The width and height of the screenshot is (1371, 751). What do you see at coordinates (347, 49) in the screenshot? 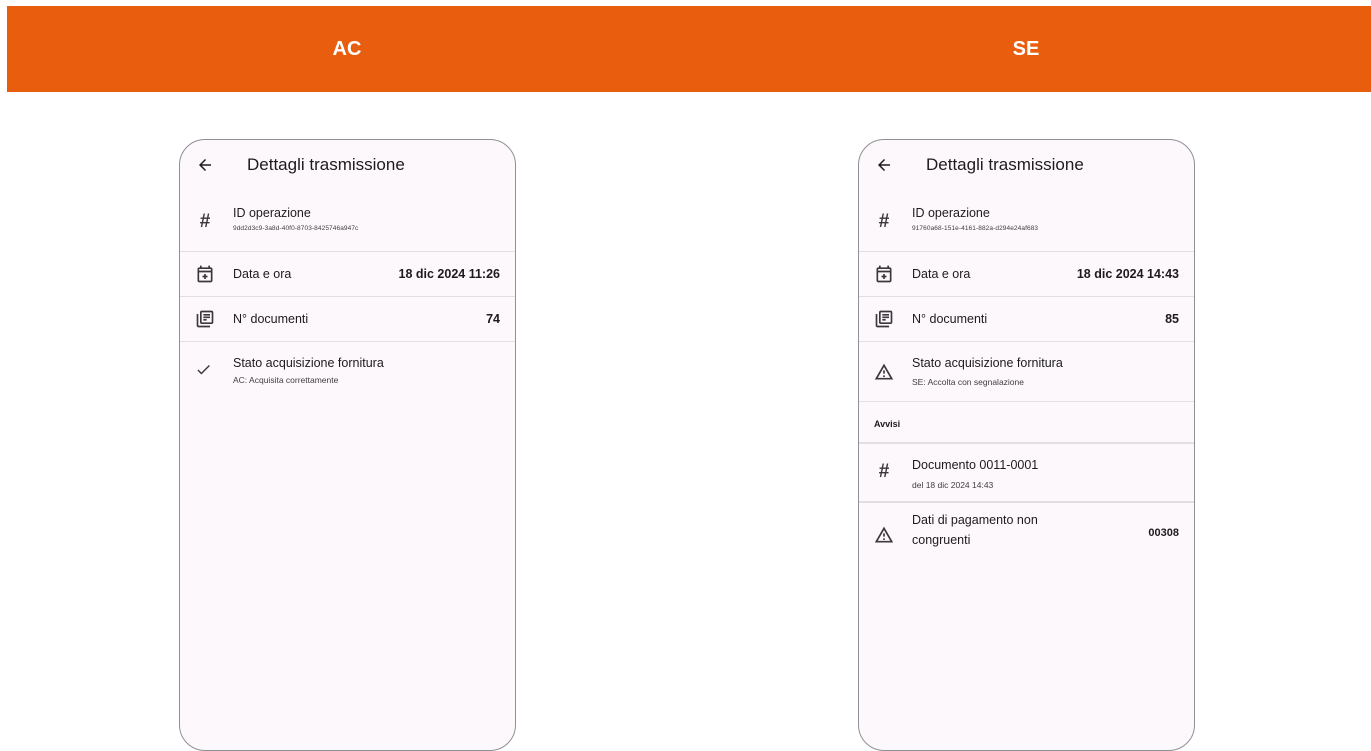
I see `column-label-ac: AC` at bounding box center [347, 49].